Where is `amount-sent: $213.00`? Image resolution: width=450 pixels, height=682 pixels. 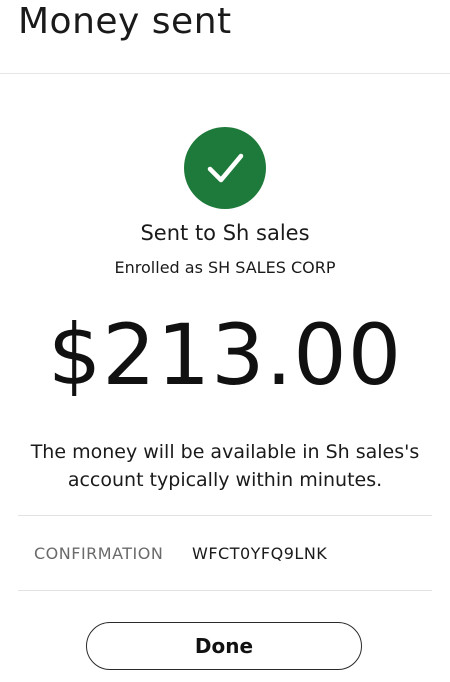 amount-sent: $213.00 is located at coordinates (225, 355).